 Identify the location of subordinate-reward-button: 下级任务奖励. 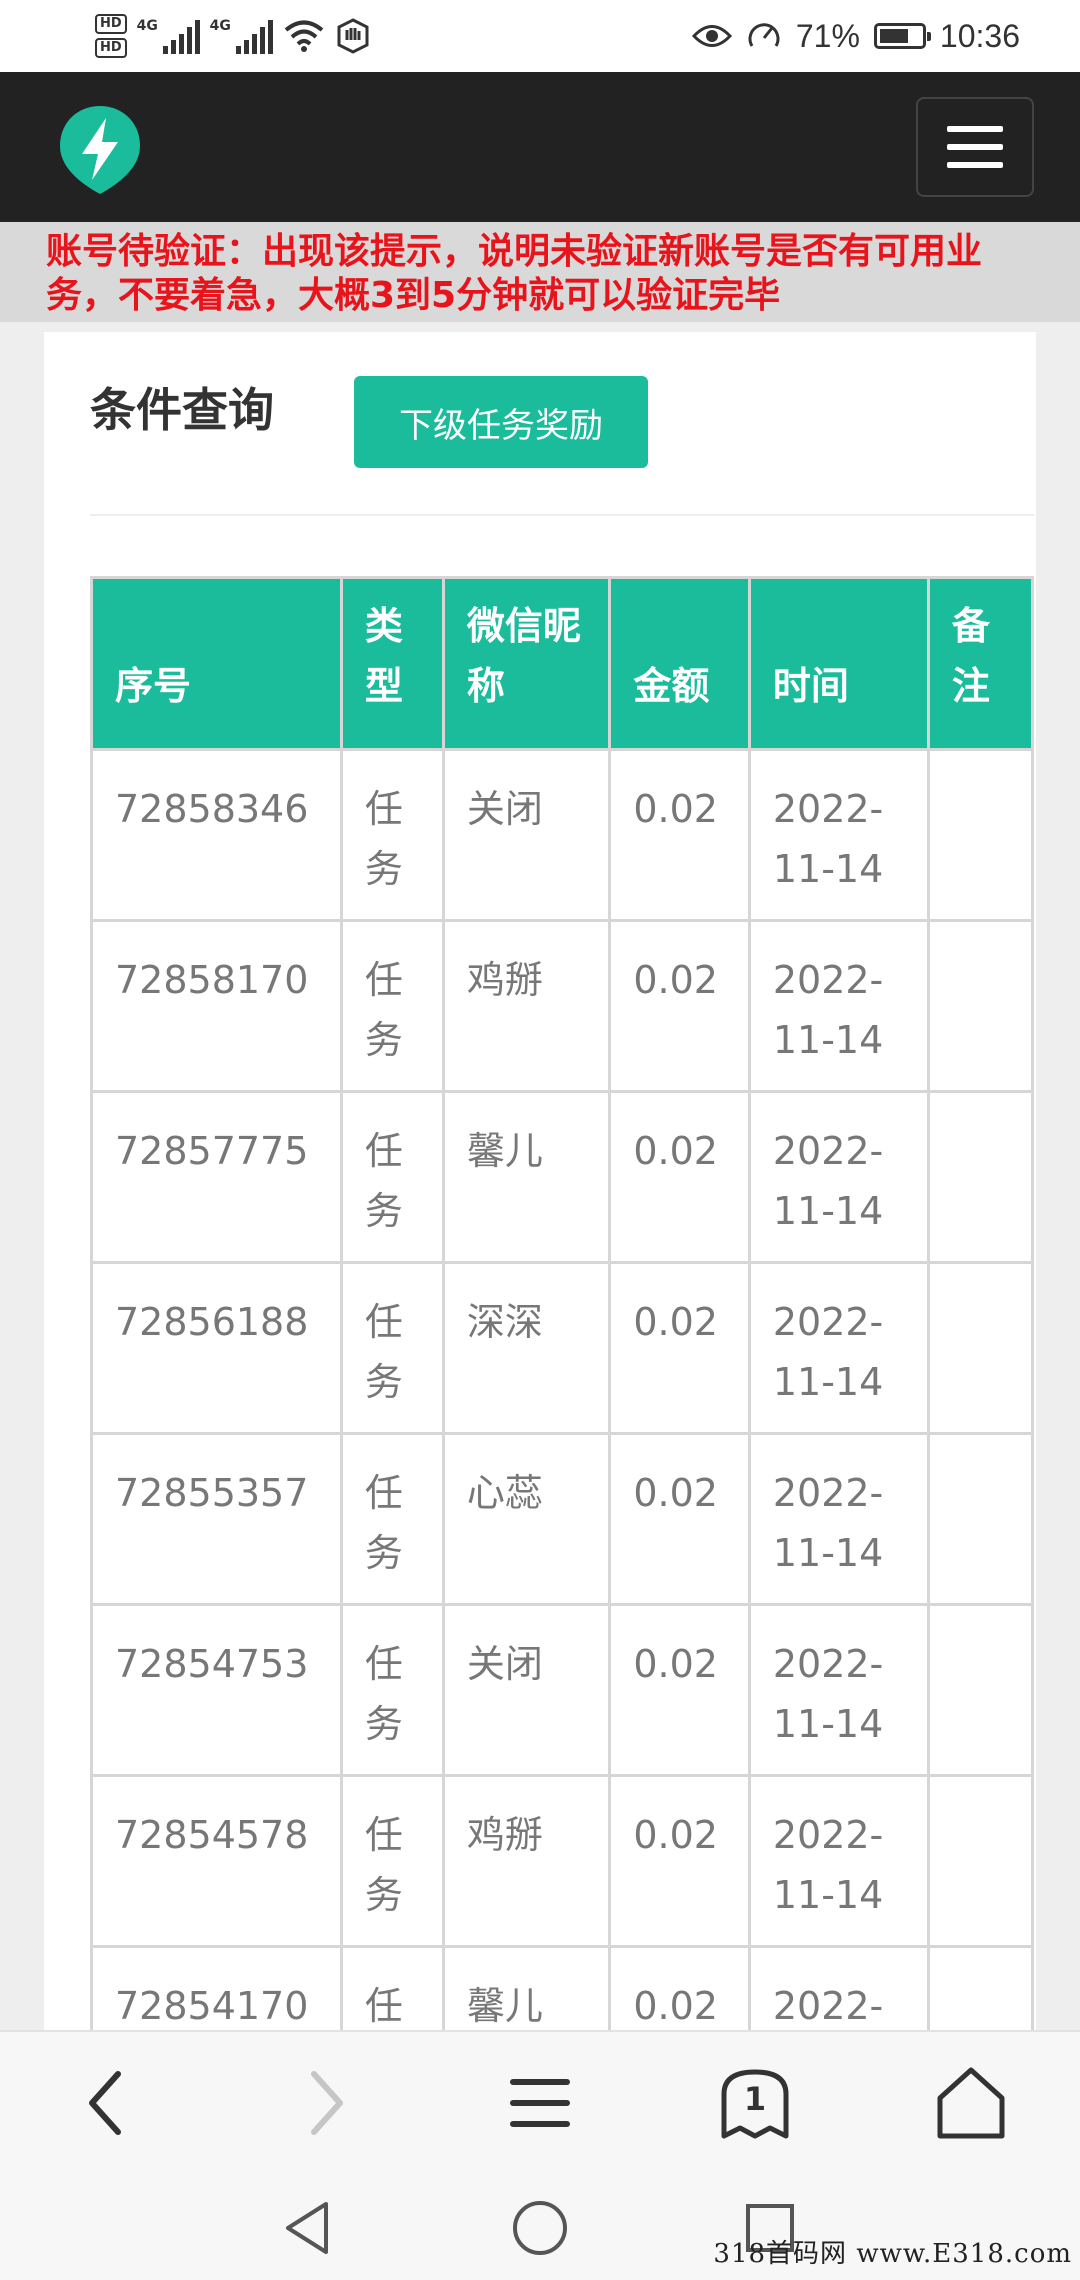
(501, 422).